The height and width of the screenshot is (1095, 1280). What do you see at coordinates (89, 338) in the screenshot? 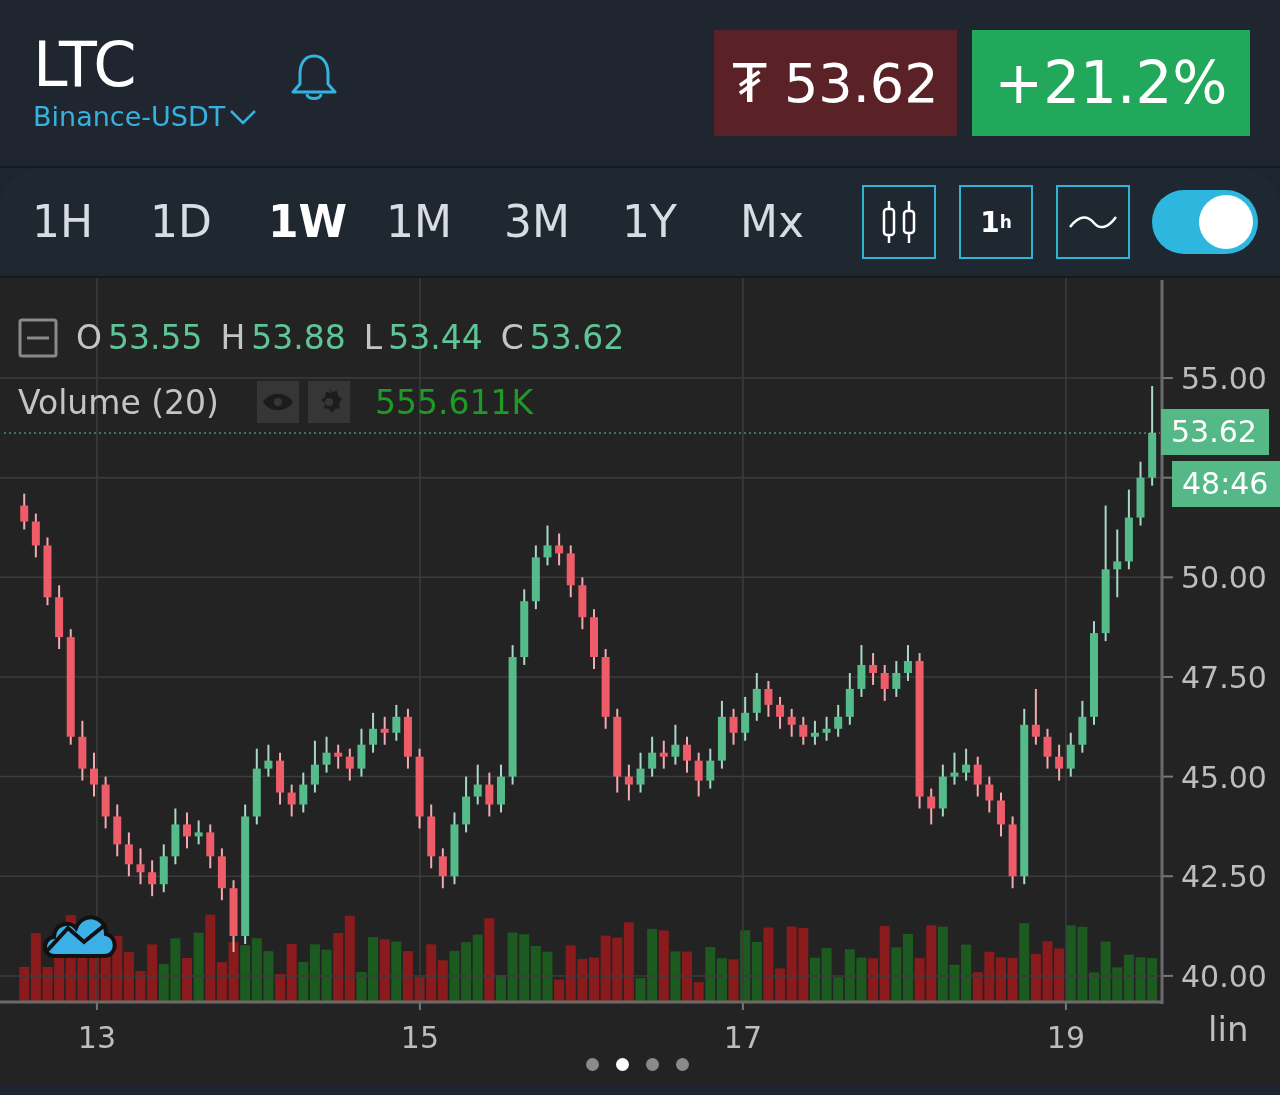
I see `ohlc-label: O` at bounding box center [89, 338].